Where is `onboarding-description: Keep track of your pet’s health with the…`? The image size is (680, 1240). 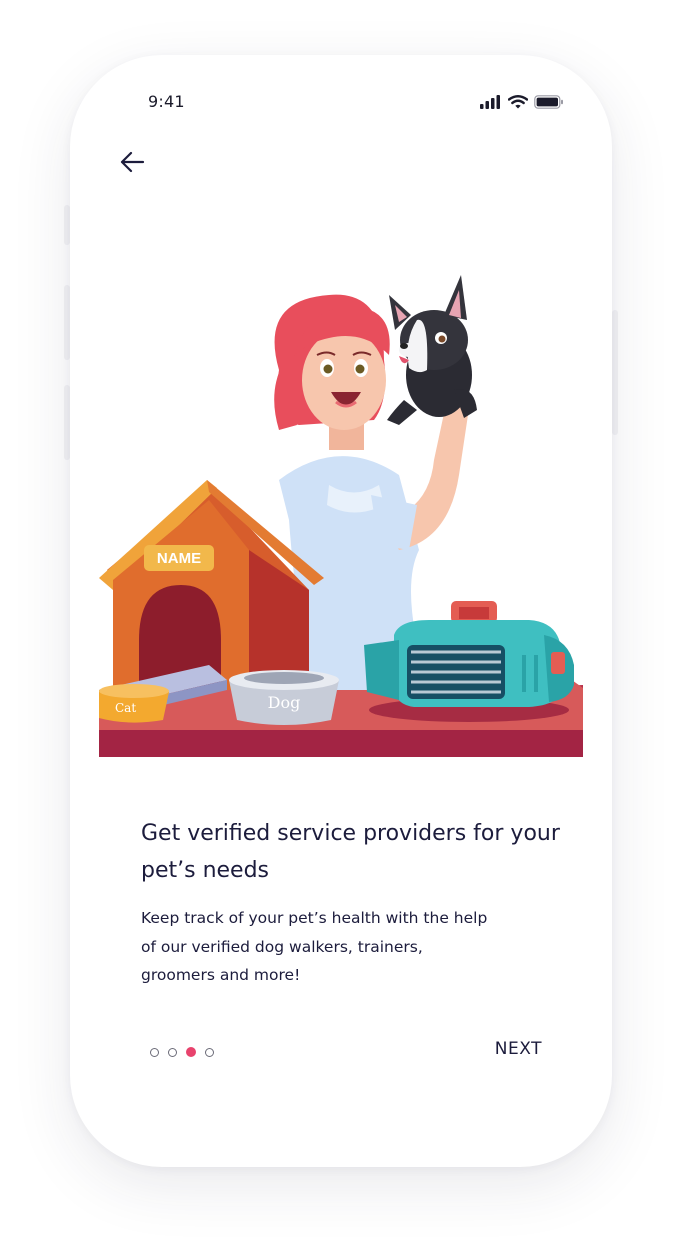
onboarding-description: Keep track of your pet’s health with the… is located at coordinates (314, 946).